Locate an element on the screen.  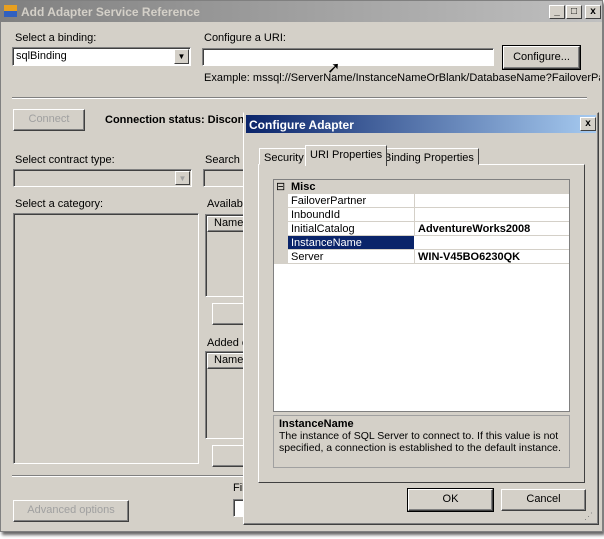
property-name: InstanceName is located at coordinates (326, 243).